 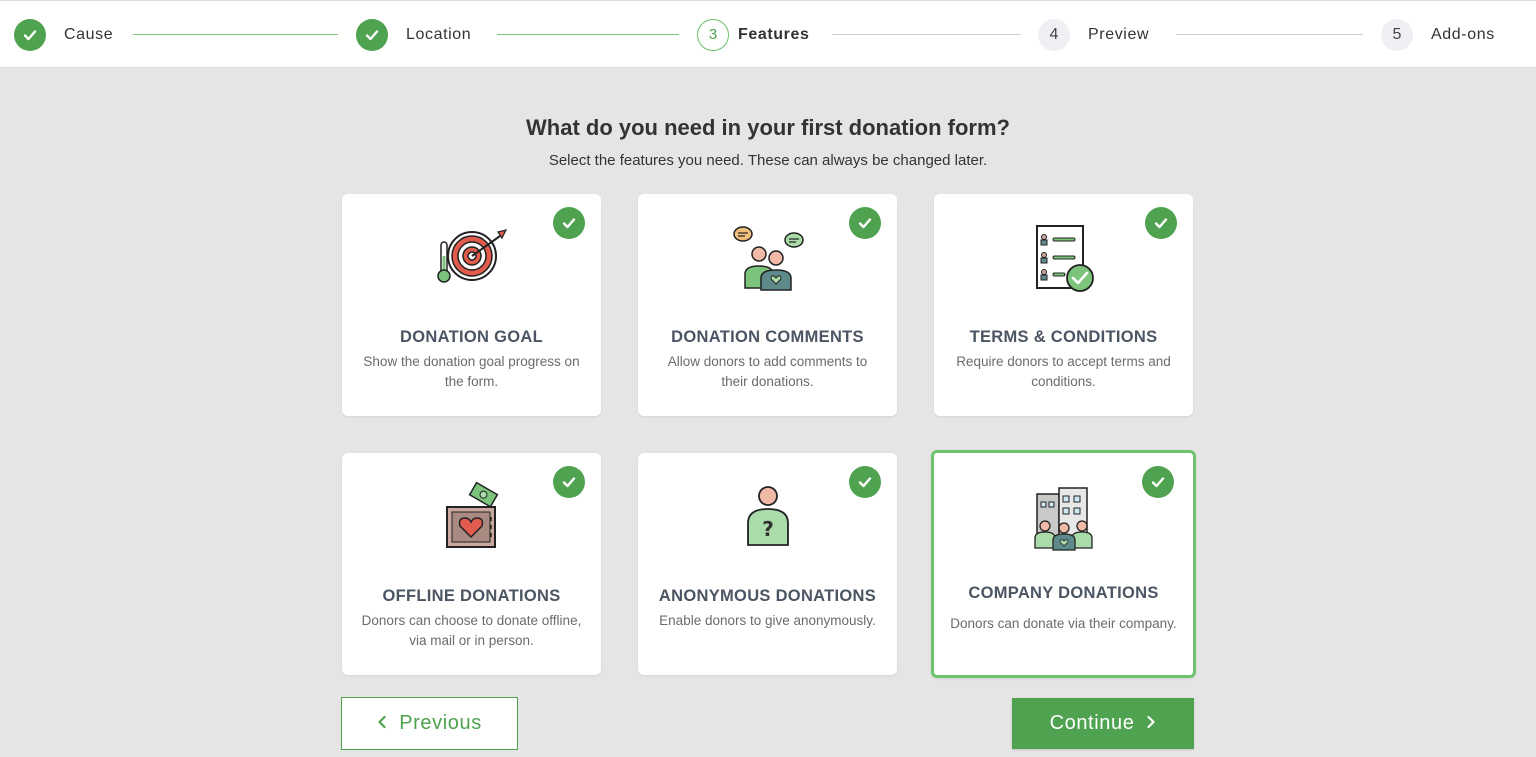 I want to click on step-cause: Cause, so click(x=63, y=34).